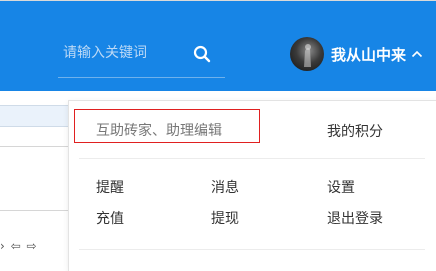 The height and width of the screenshot is (271, 436). I want to click on my-points-link: 我的积分, so click(355, 131).